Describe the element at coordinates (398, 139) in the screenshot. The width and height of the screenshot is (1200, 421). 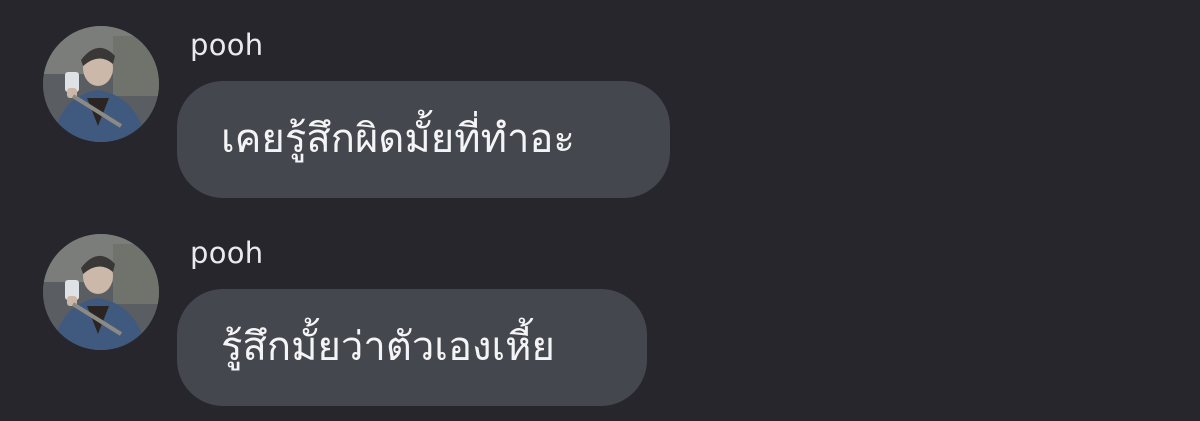
I see `message-text: เคยรู้สึกผิดมั้ยที่ทำอะ` at that location.